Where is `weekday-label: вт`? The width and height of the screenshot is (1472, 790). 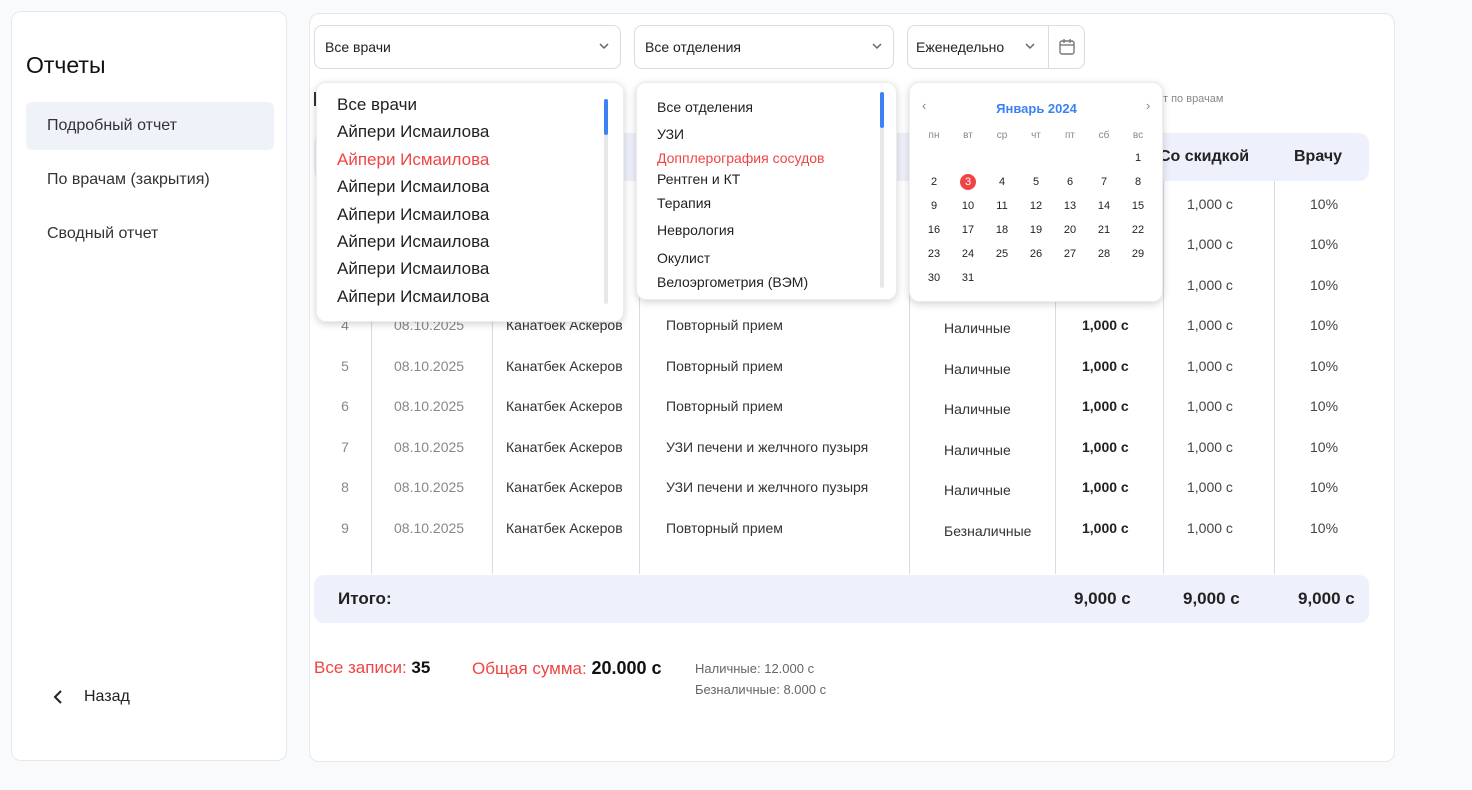
weekday-label: вт is located at coordinates (968, 135).